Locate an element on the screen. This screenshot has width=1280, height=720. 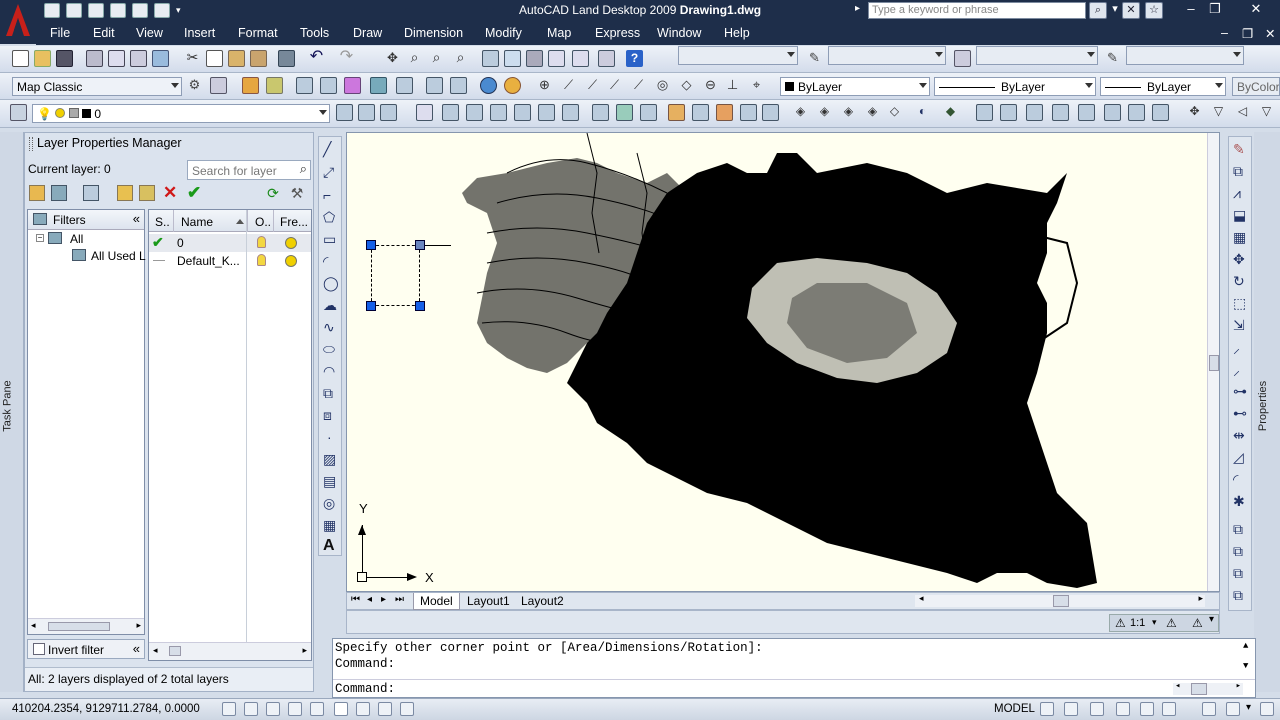
new-layer-vp-frozen-icon is located at coordinates (147, 193).